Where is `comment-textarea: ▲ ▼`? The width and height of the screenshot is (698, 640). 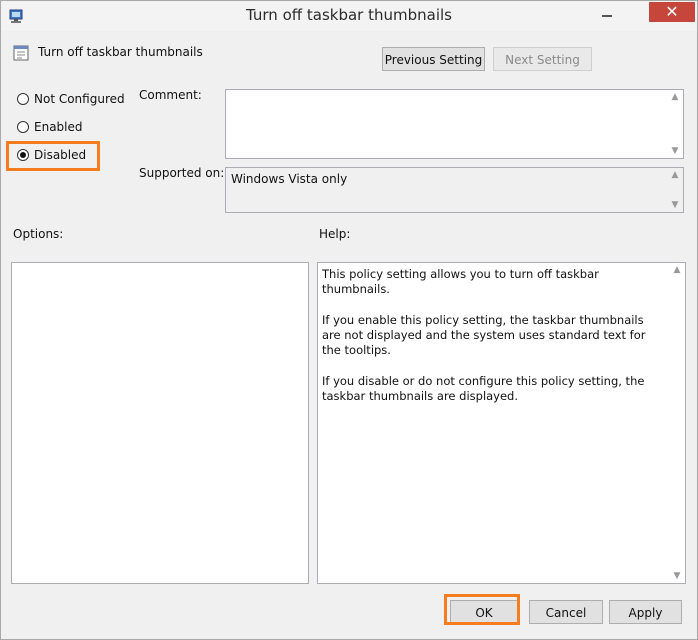 comment-textarea: ▲ ▼ is located at coordinates (454, 124).